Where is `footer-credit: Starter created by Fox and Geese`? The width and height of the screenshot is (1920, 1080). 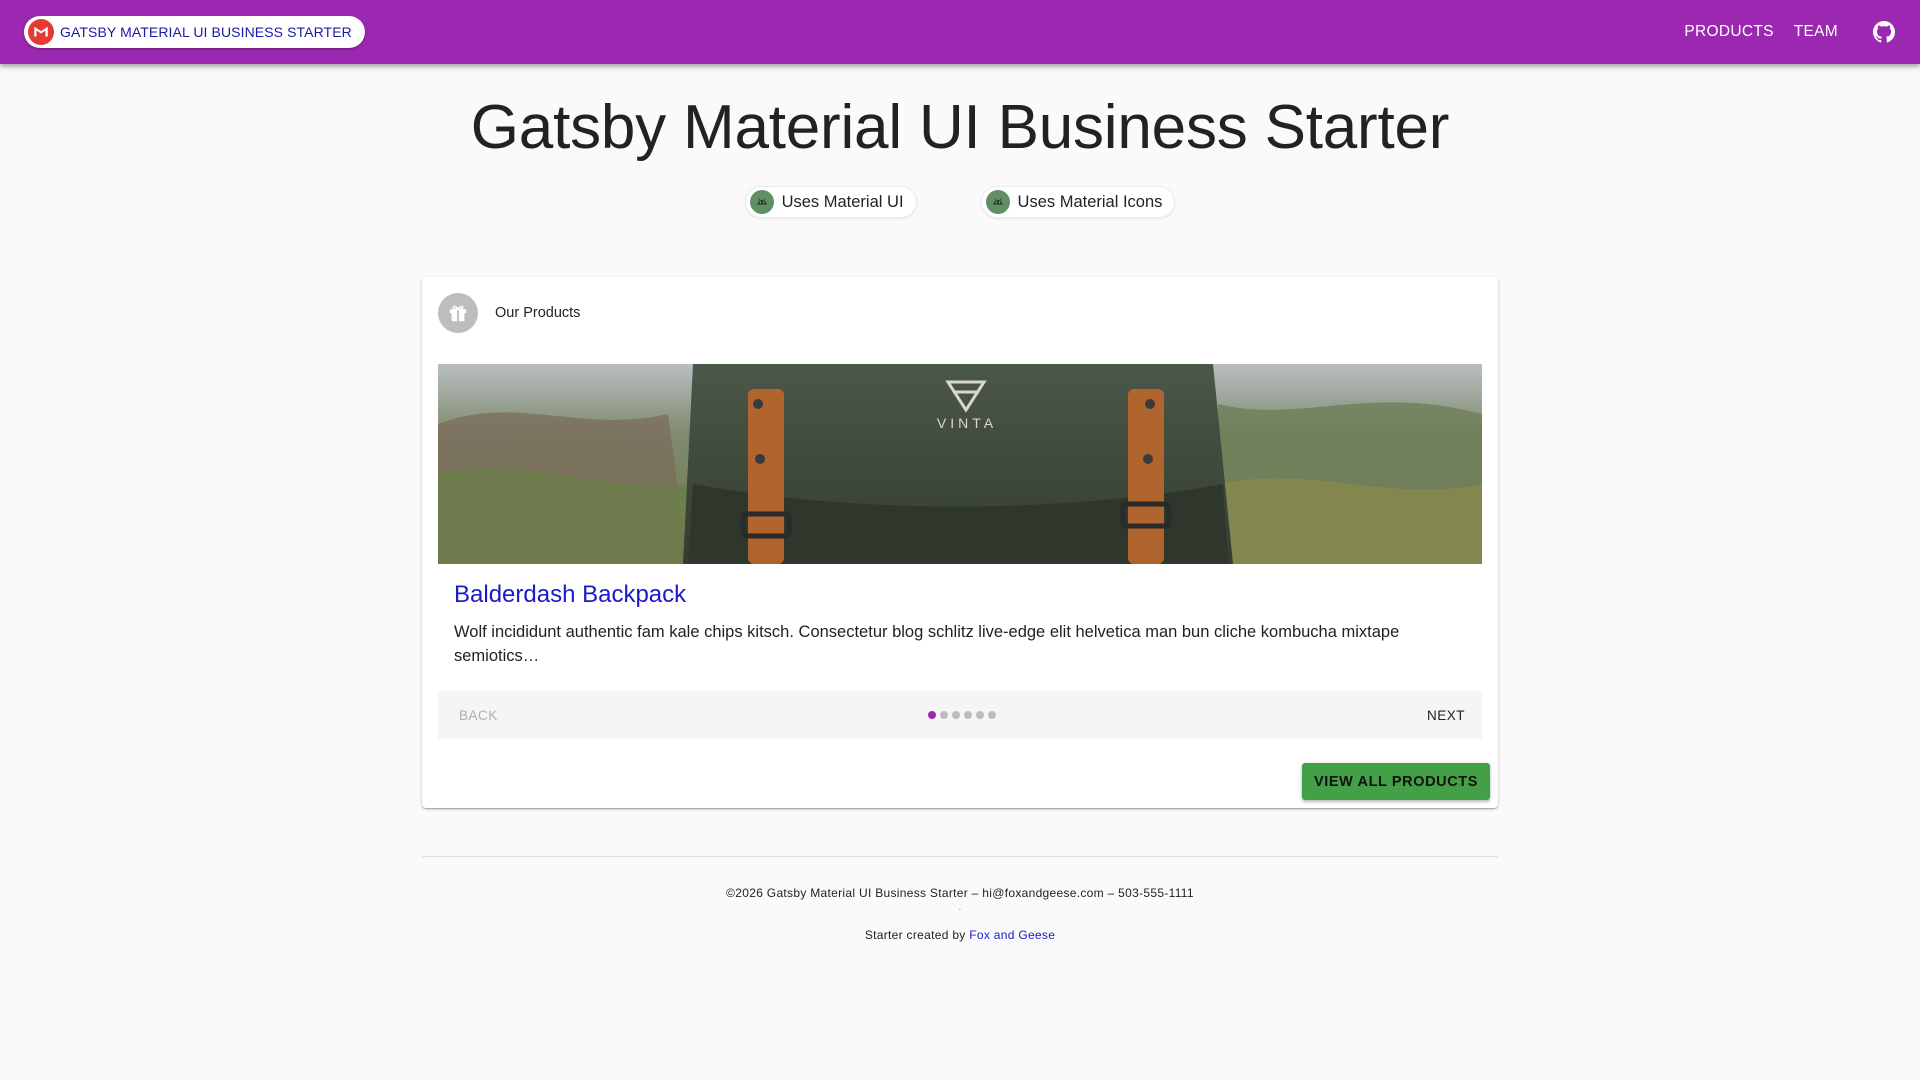
footer-credit: Starter created by Fox and Geese is located at coordinates (960, 935).